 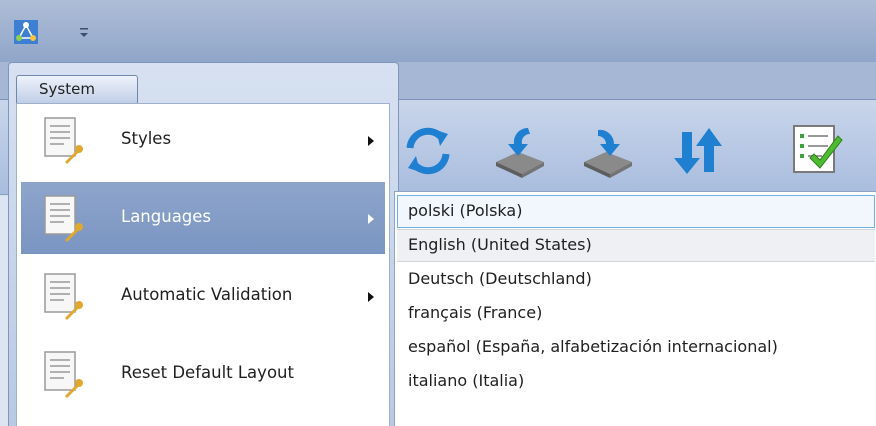 What do you see at coordinates (77, 89) in the screenshot?
I see `system-tab: System` at bounding box center [77, 89].